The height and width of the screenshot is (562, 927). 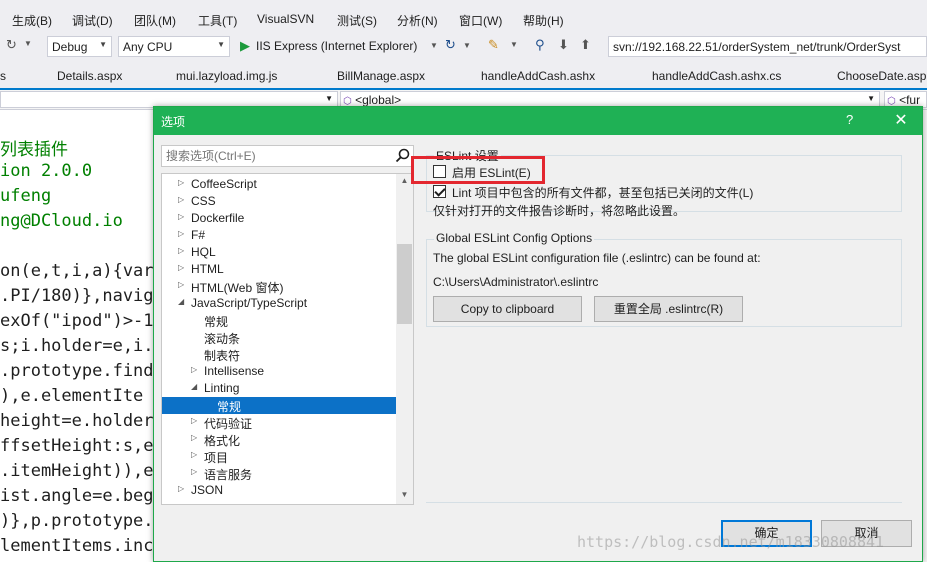 What do you see at coordinates (3, 76) in the screenshot?
I see `tab-partial: s` at bounding box center [3, 76].